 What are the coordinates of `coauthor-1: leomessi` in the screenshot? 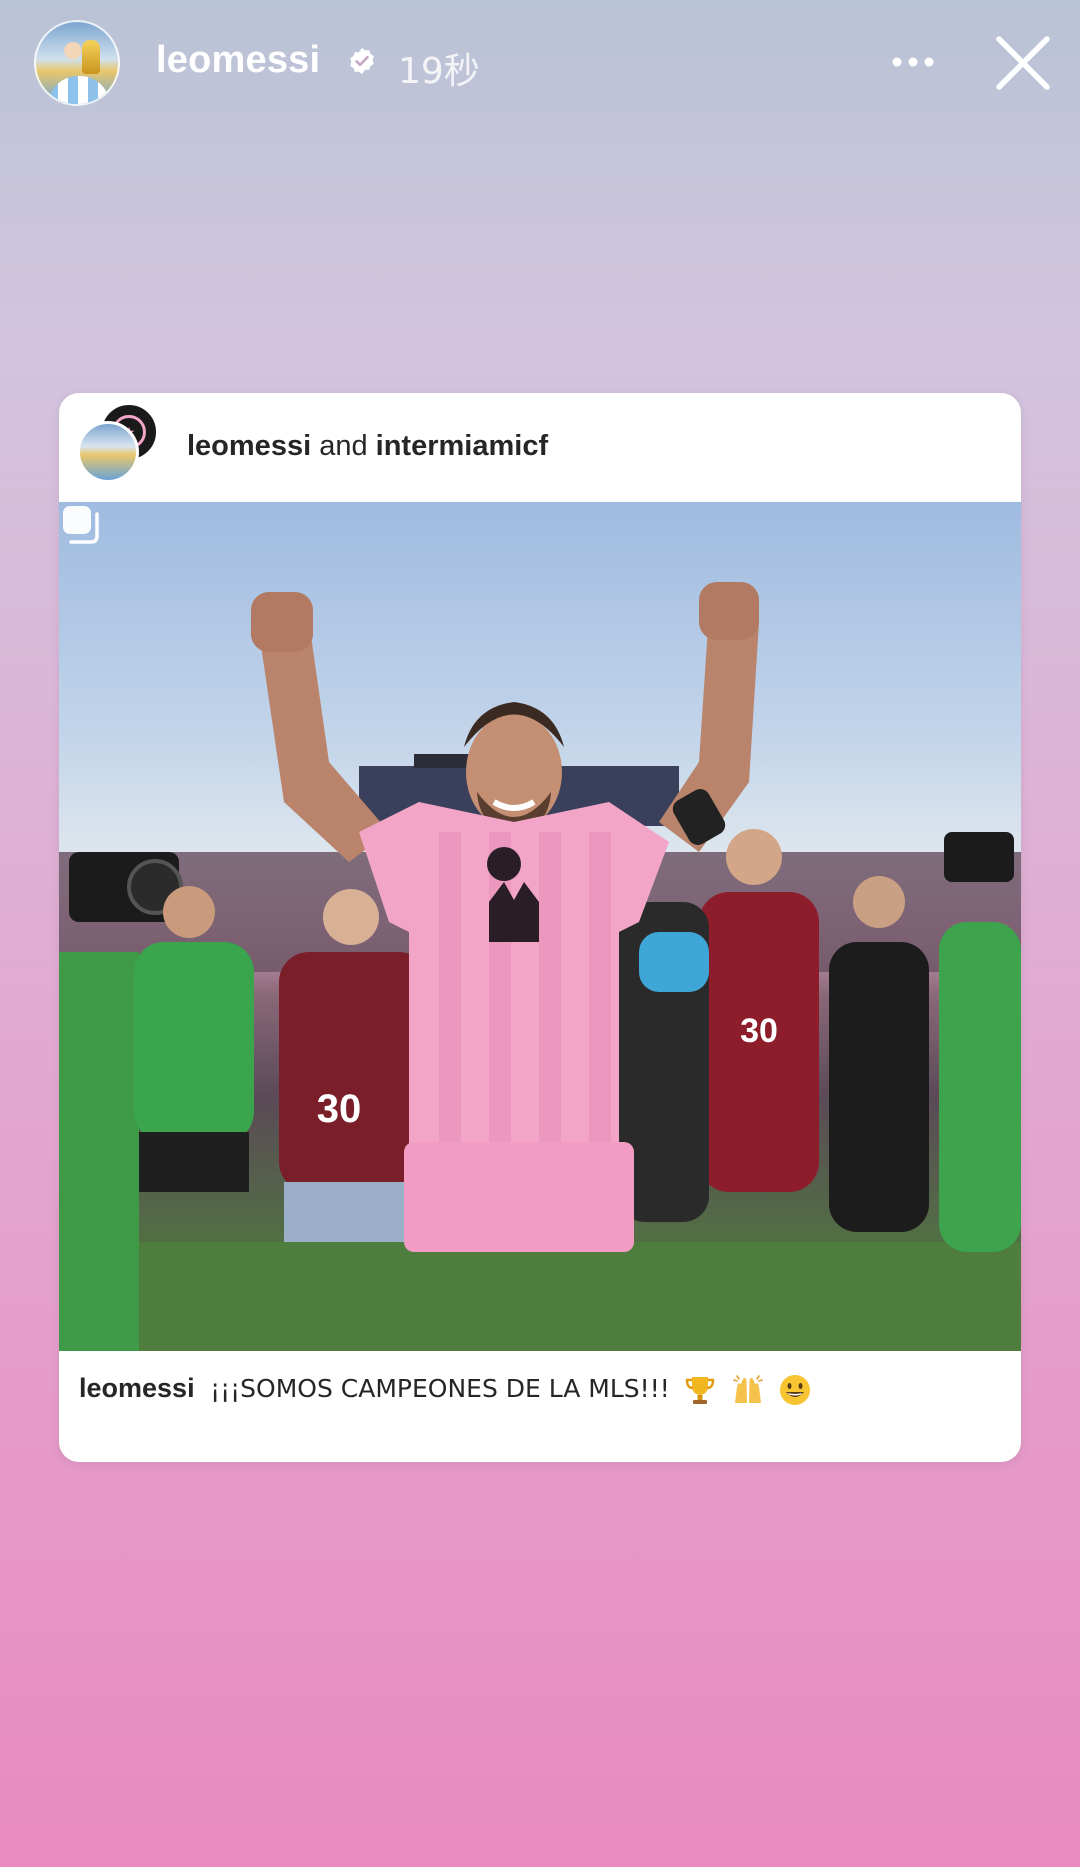 It's located at (249, 446).